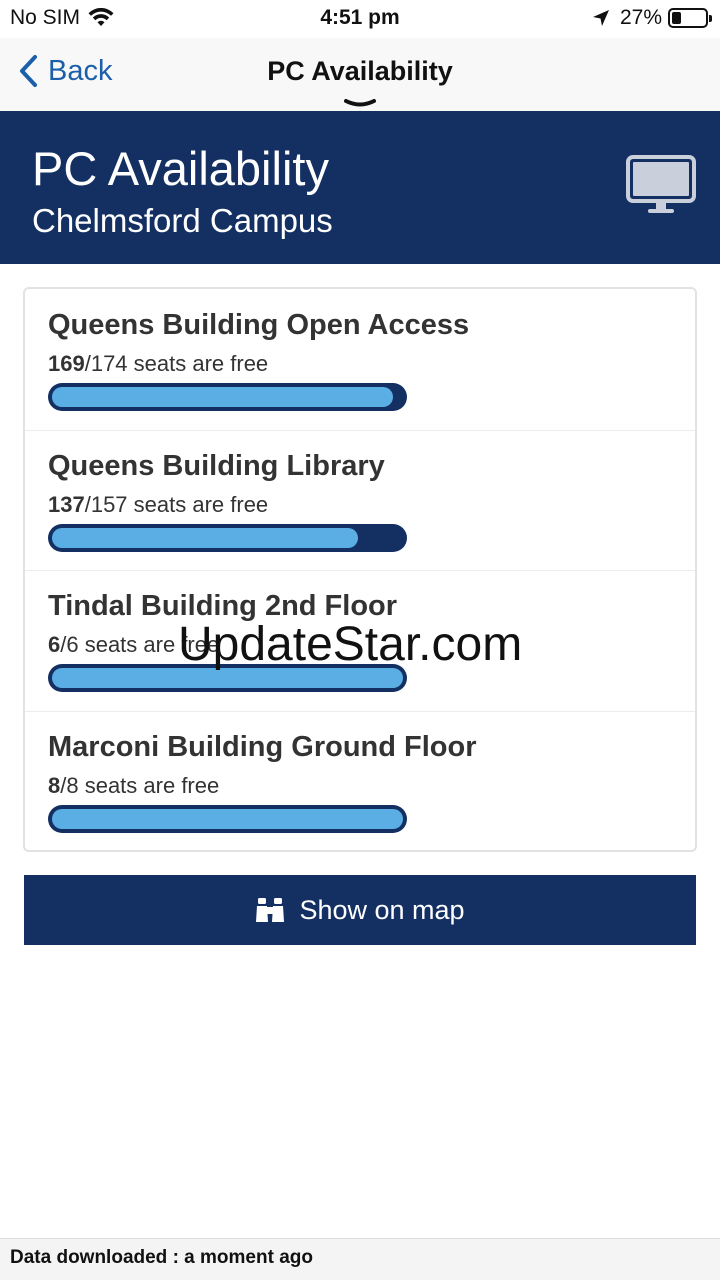 This screenshot has width=720, height=1280. What do you see at coordinates (360, 19) in the screenshot?
I see `status-bar: No SIM 4:51 pm 27%` at bounding box center [360, 19].